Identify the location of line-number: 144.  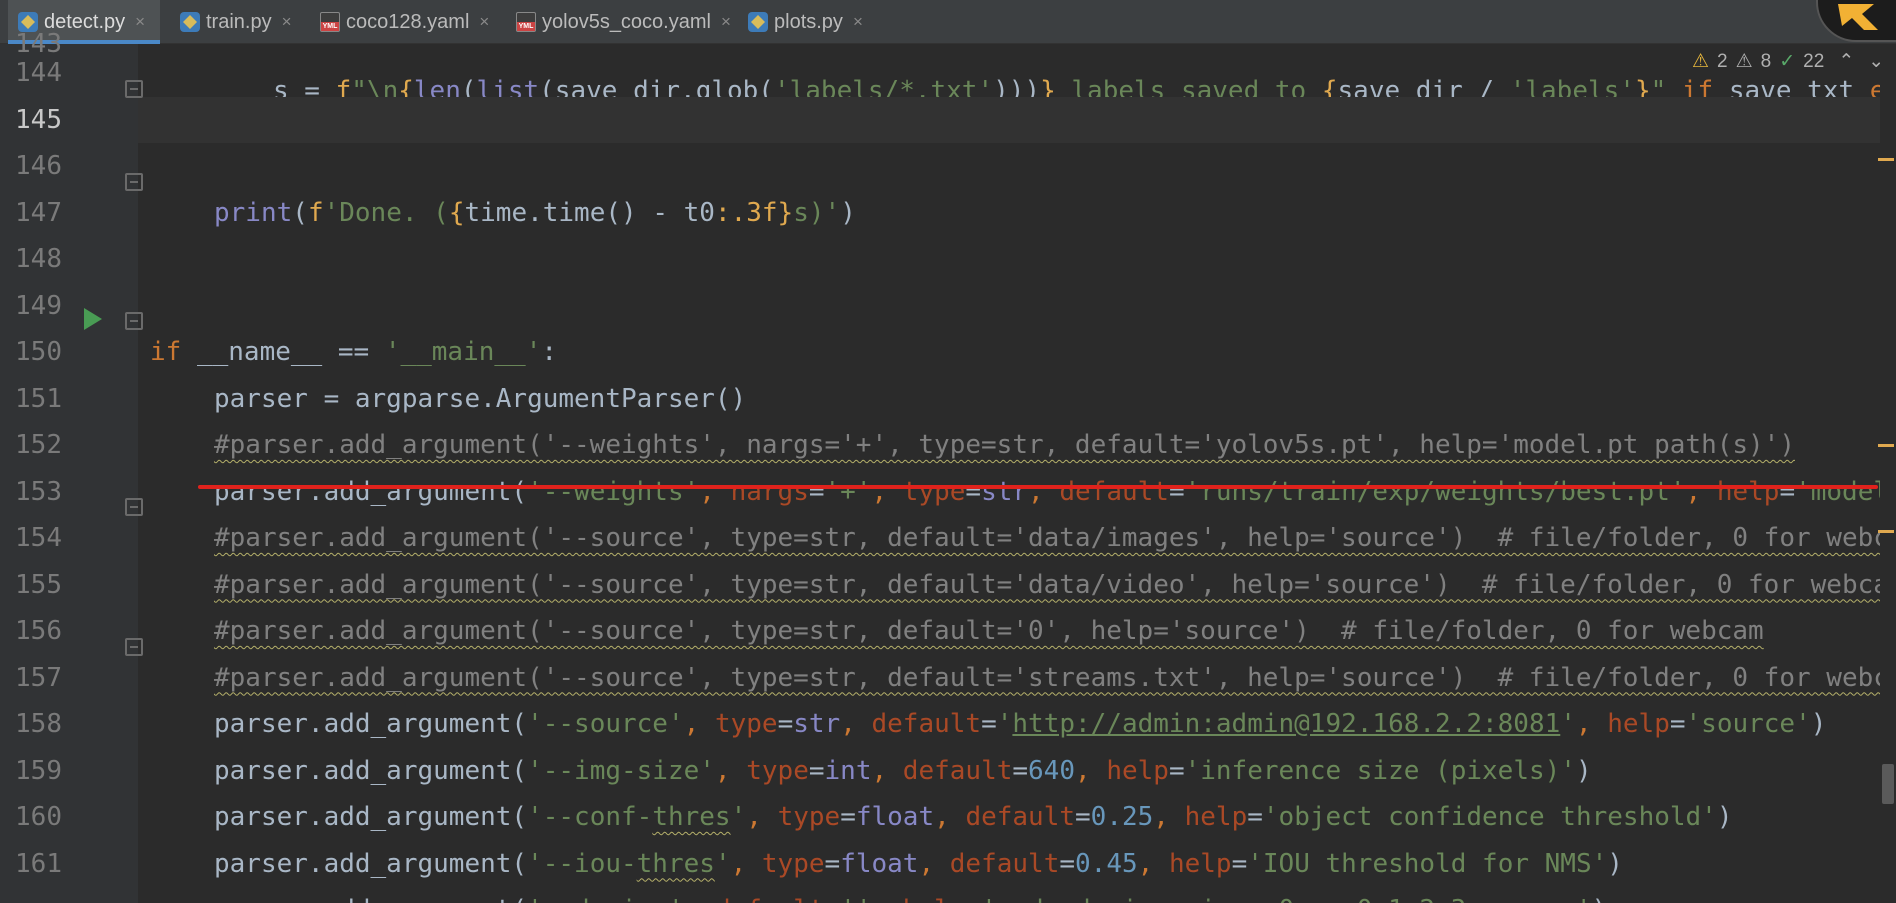
(38, 73).